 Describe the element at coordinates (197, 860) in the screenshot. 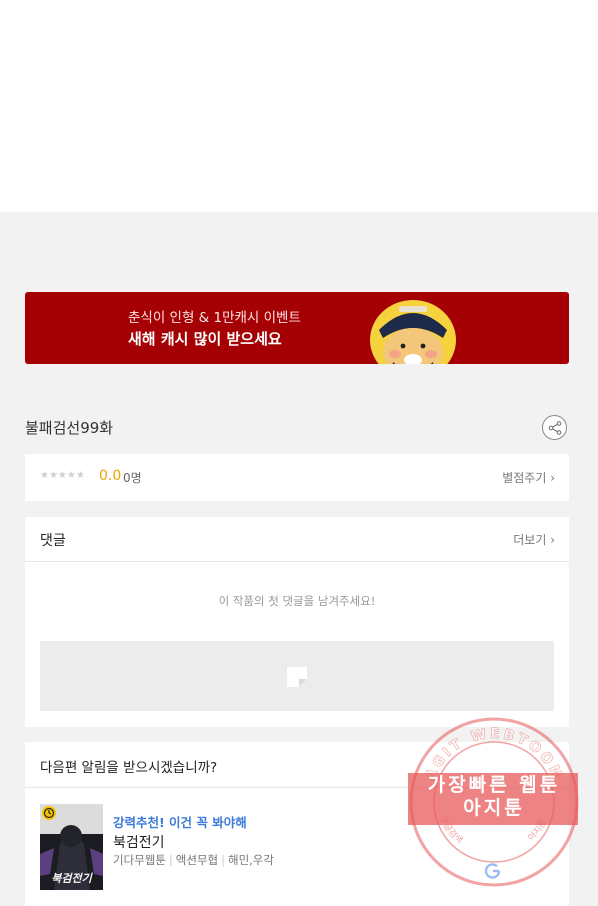

I see `meta-genre: 액션무협` at that location.